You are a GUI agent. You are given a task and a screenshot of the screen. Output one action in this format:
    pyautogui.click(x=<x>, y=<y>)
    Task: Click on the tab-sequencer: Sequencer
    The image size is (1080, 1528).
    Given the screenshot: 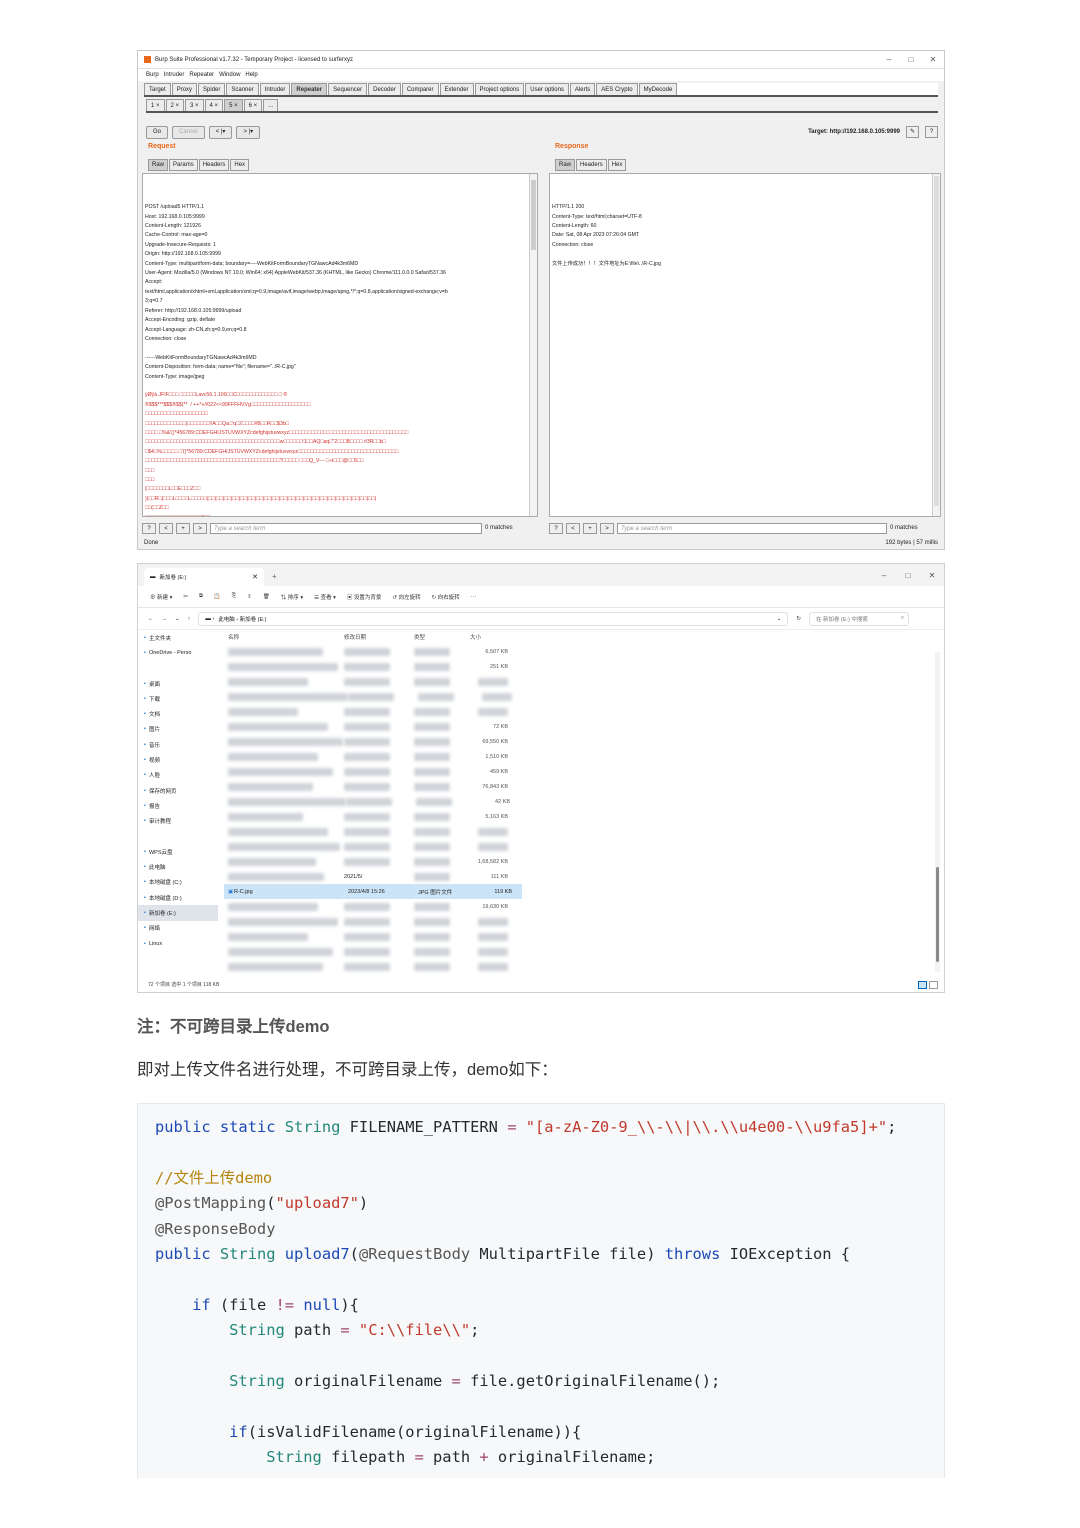 What is the action you would take?
    pyautogui.click(x=348, y=89)
    